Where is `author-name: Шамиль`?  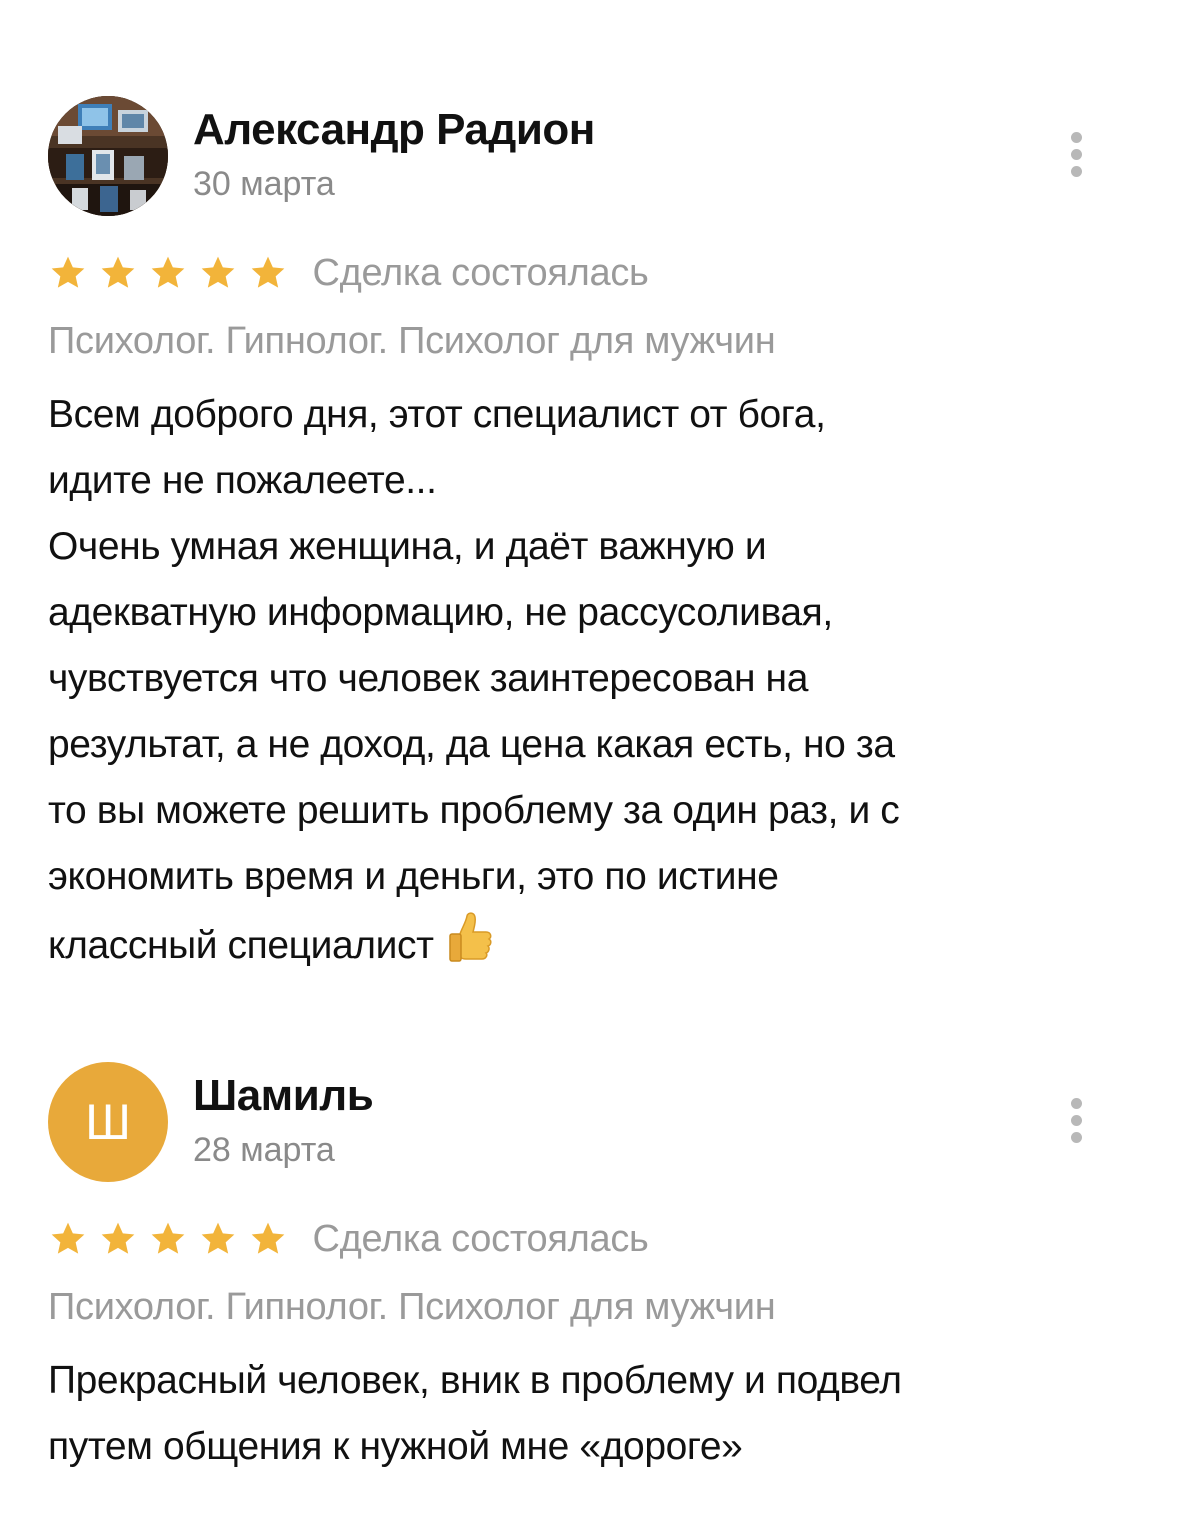 author-name: Шамиль is located at coordinates (283, 1096).